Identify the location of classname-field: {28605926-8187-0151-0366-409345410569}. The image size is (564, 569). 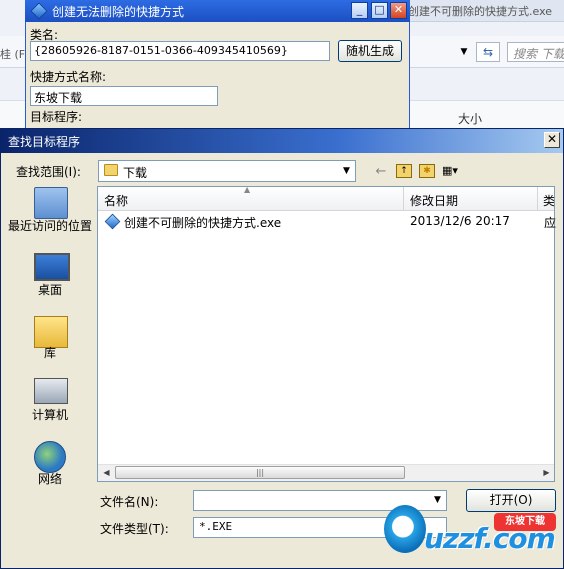
(180, 51).